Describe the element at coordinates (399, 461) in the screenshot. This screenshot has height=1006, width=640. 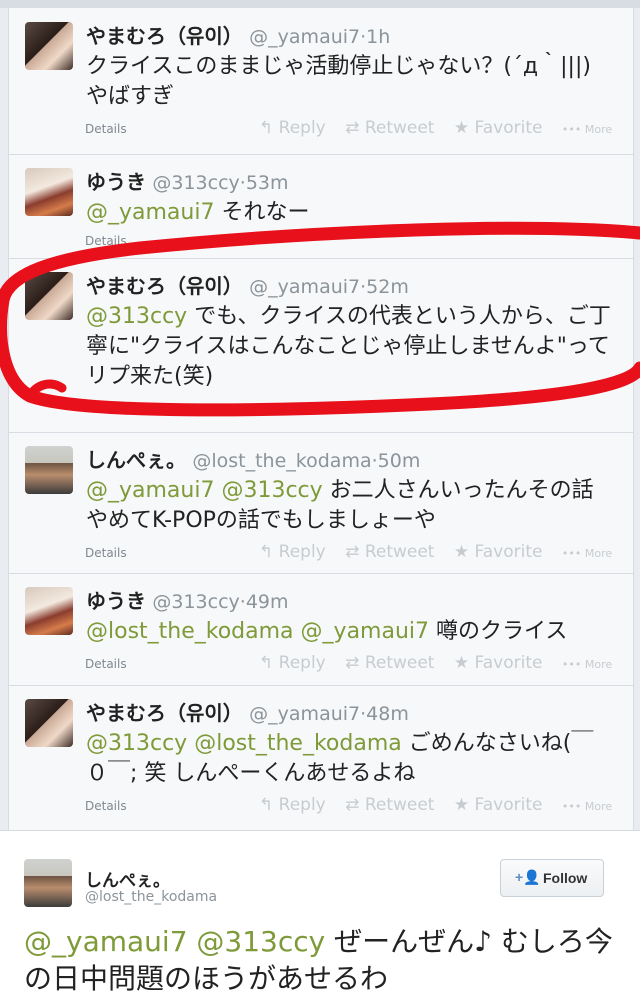
I see `timestamp: 50m` at that location.